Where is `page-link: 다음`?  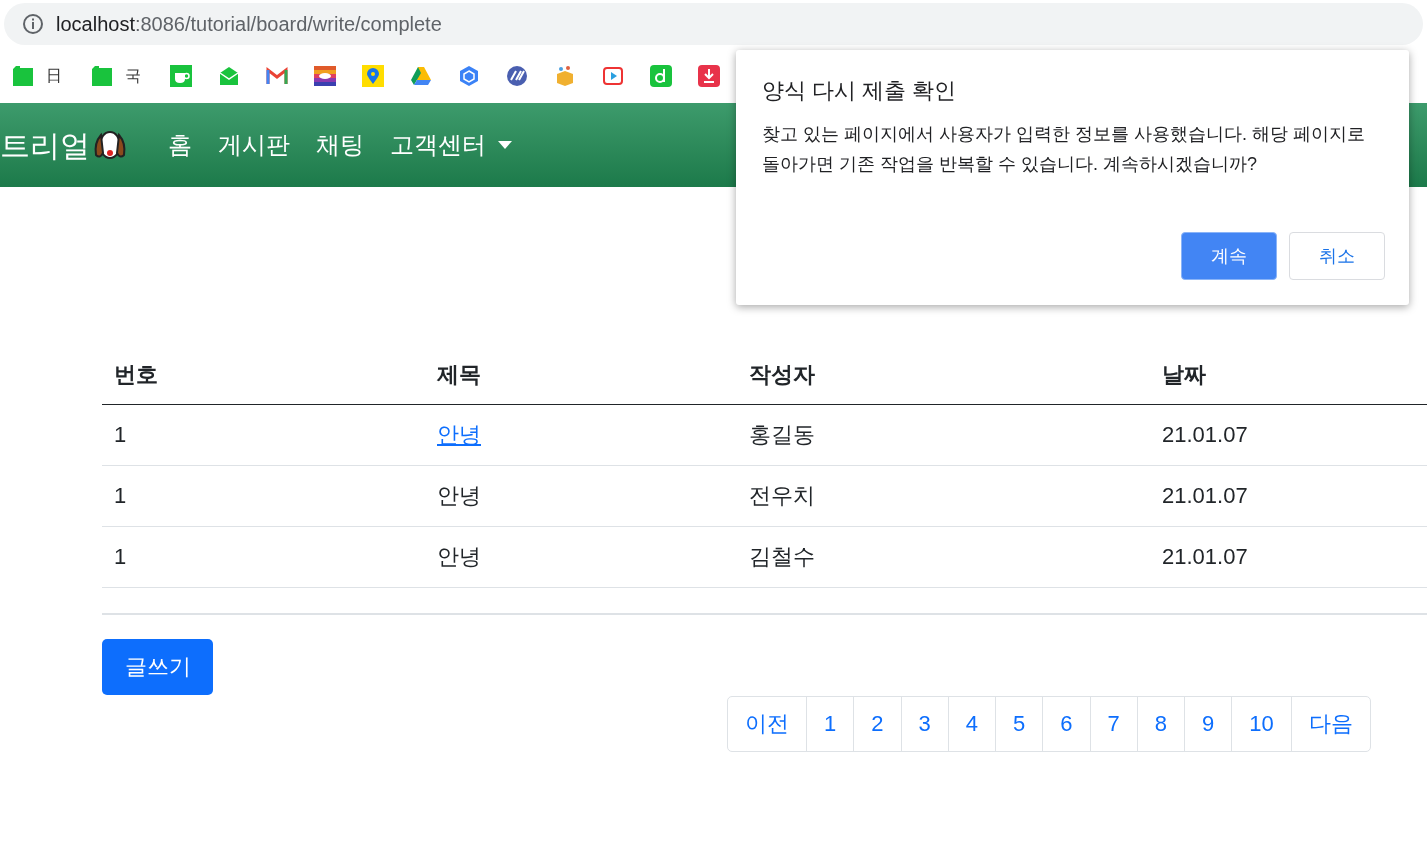
page-link: 다음 is located at coordinates (1330, 723).